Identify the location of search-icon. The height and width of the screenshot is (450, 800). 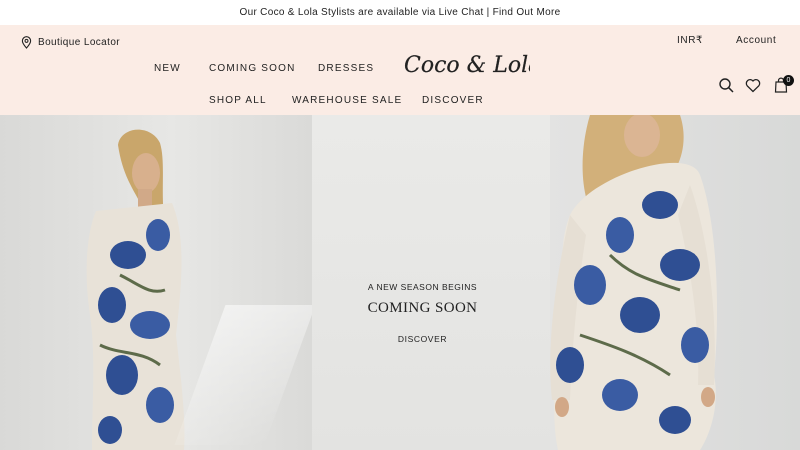
(726, 85).